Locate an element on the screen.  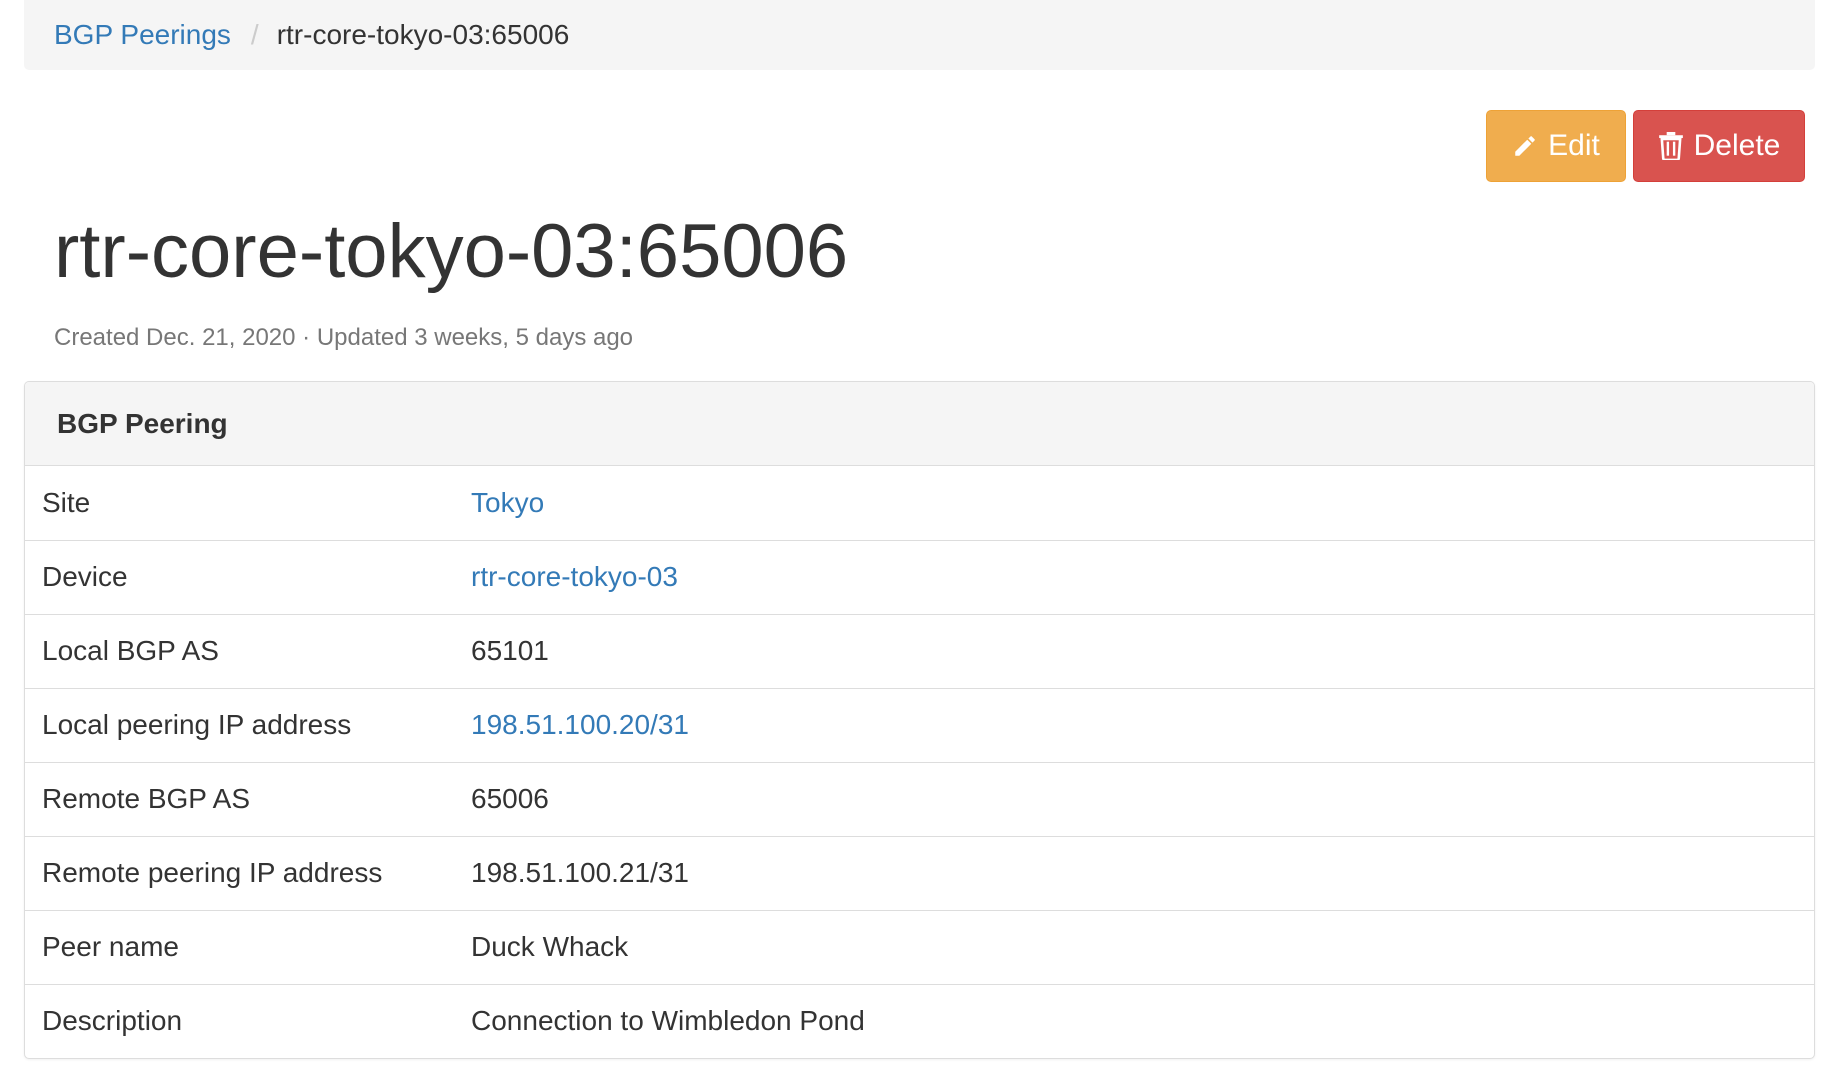
row-label: Site is located at coordinates (66, 502).